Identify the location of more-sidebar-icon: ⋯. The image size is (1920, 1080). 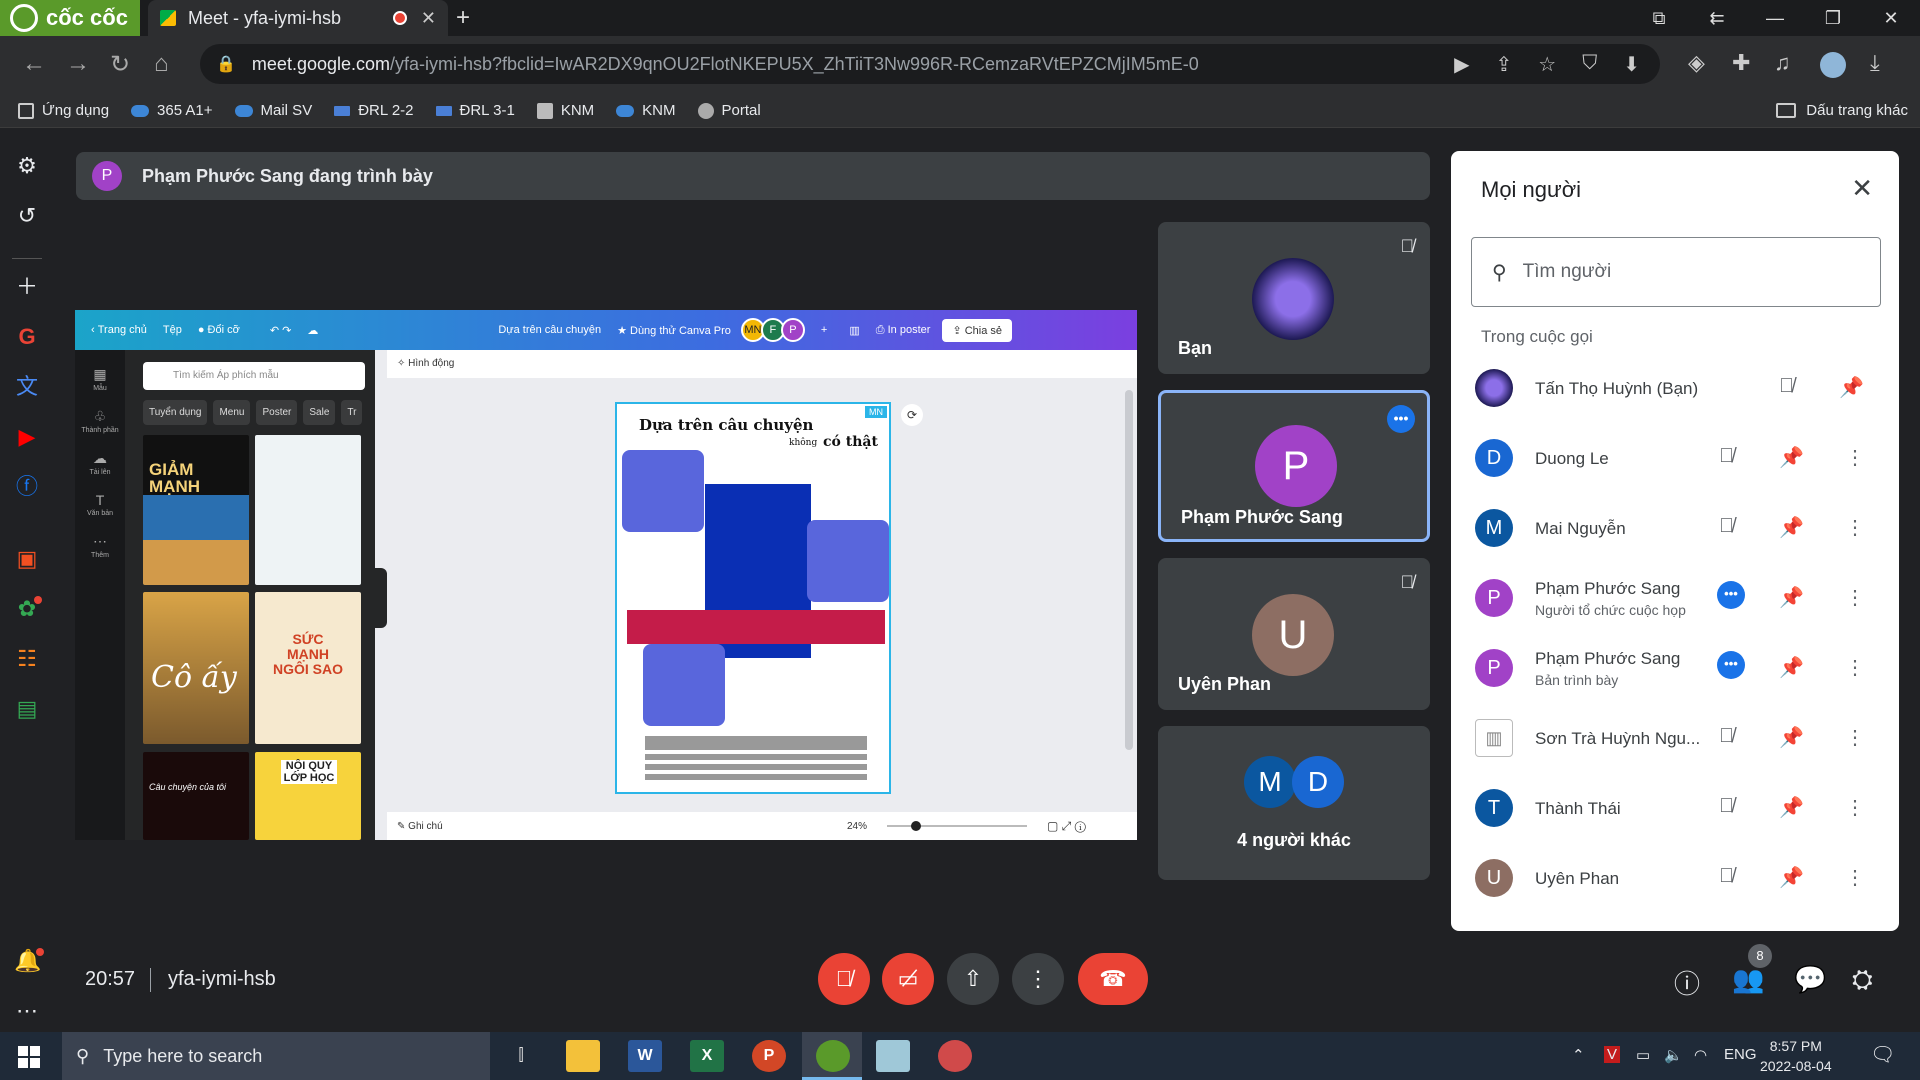
(27, 1011).